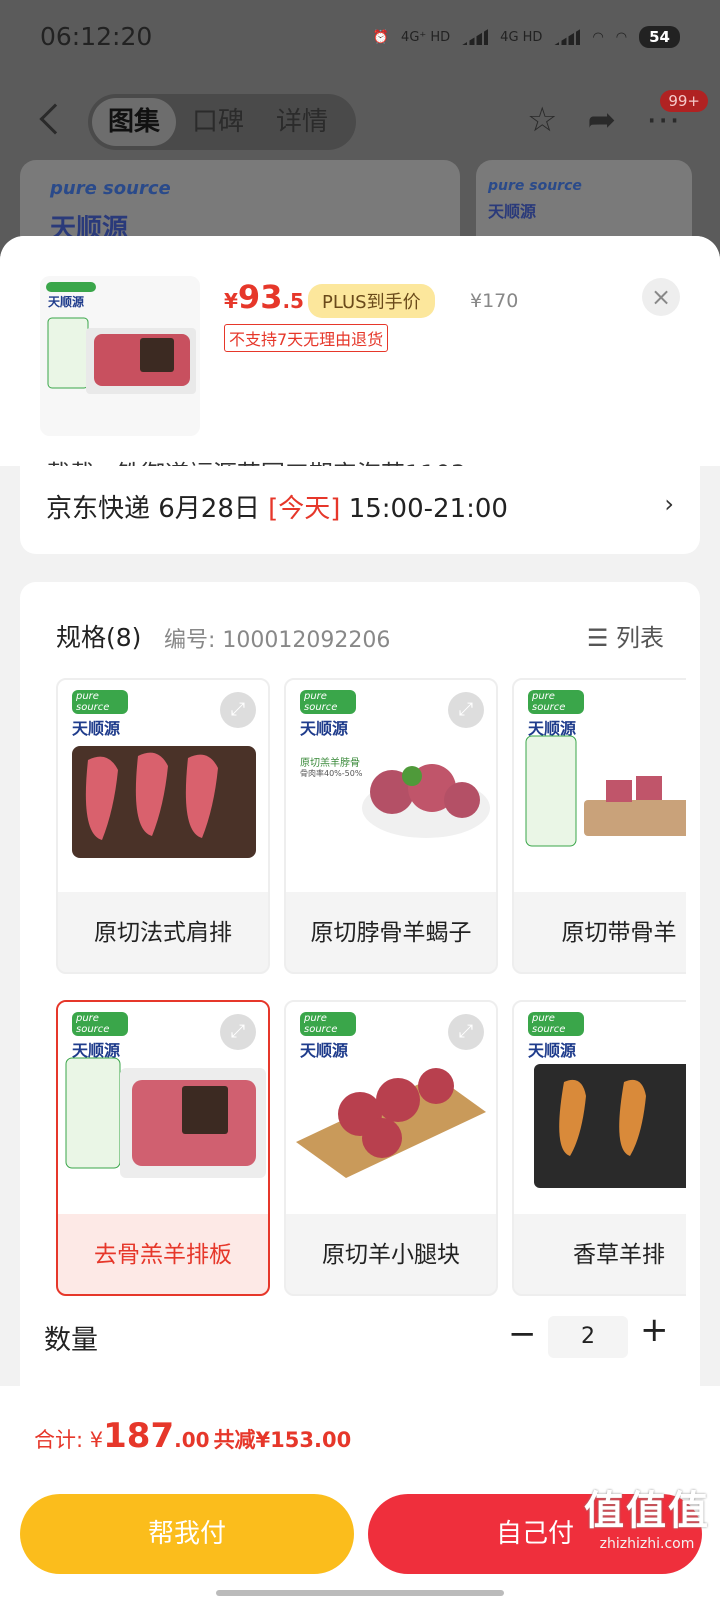  Describe the element at coordinates (163, 933) in the screenshot. I see `spec-option-label: 原切法式肩排` at that location.